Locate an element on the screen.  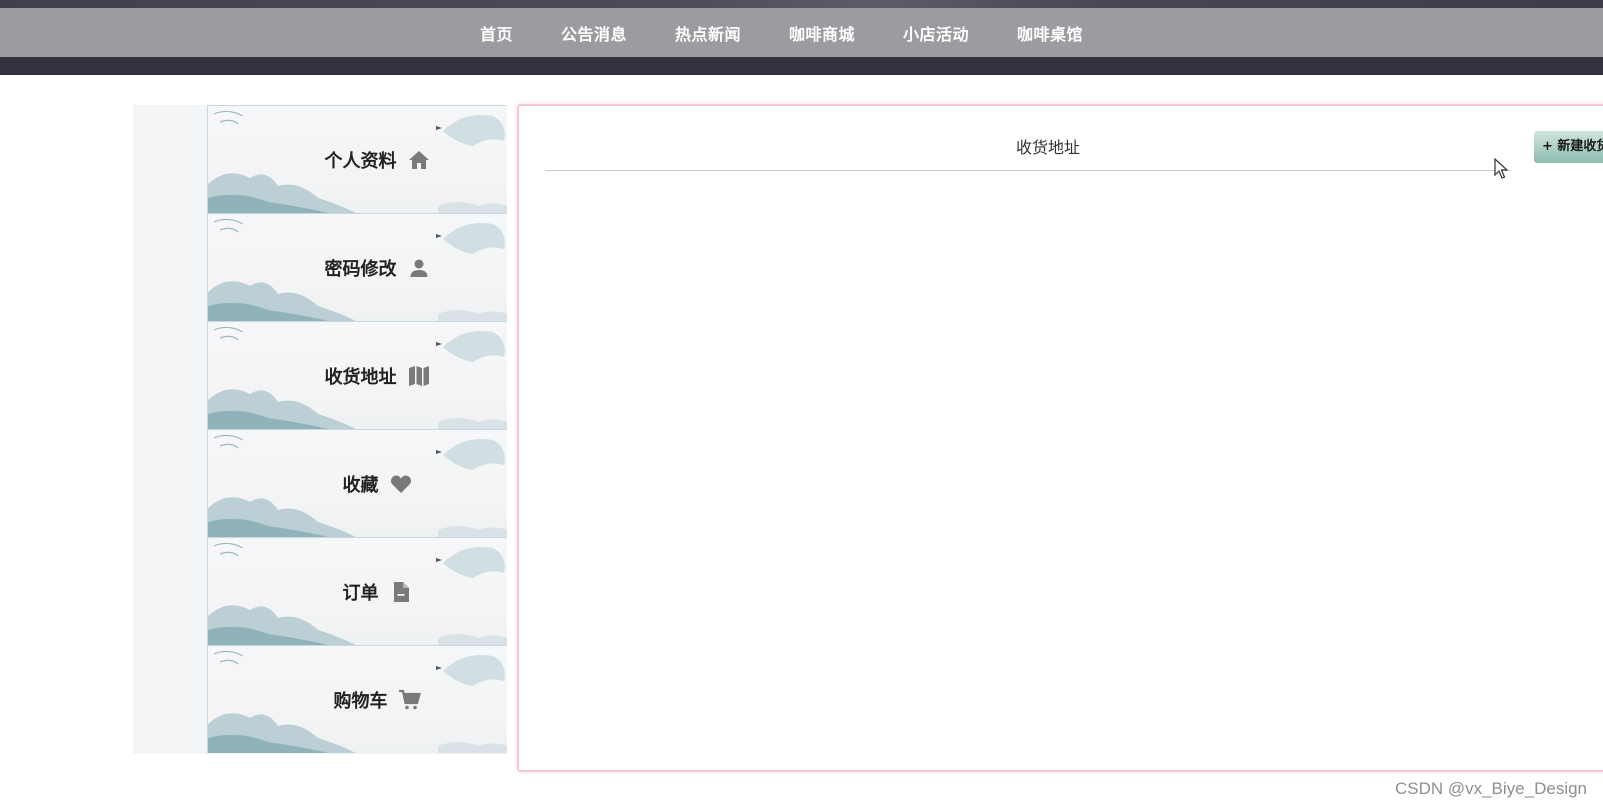
watermark: CSDN @vx_Biye_Design is located at coordinates (1490, 788).